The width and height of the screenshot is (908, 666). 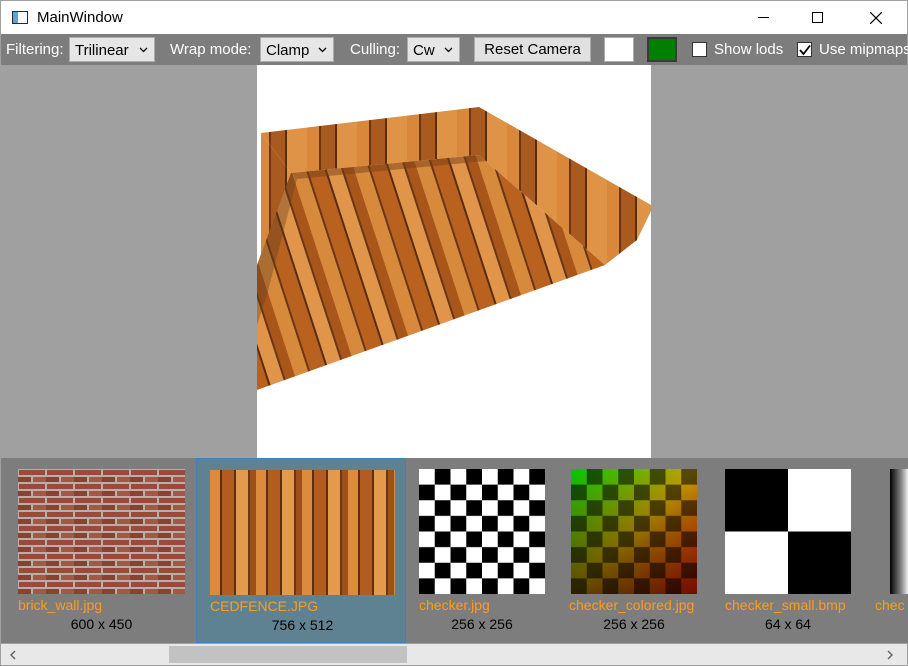 What do you see at coordinates (101, 624) in the screenshot?
I see `texture-dimensions: 600 x 450` at bounding box center [101, 624].